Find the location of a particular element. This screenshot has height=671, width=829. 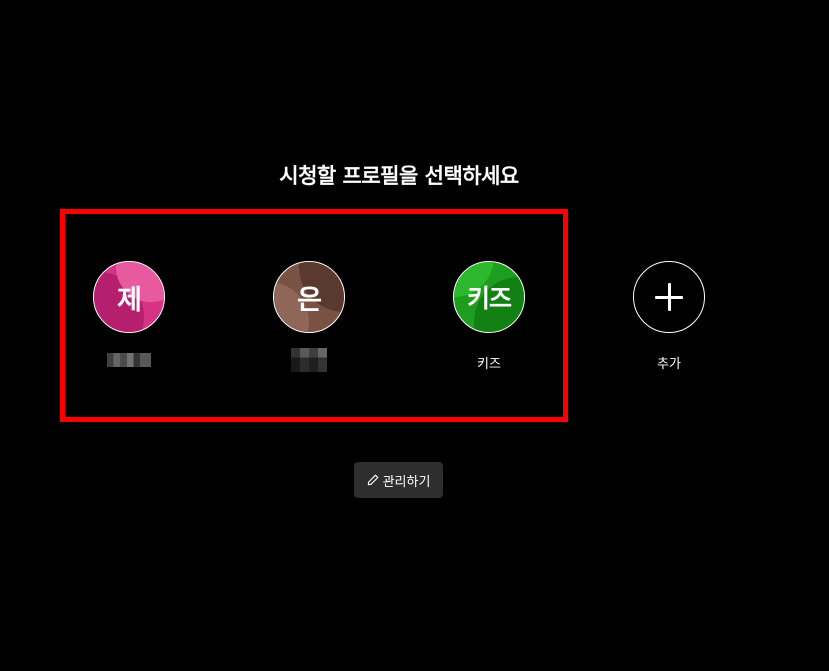

manage-button-label: 관리하기 is located at coordinates (406, 482).